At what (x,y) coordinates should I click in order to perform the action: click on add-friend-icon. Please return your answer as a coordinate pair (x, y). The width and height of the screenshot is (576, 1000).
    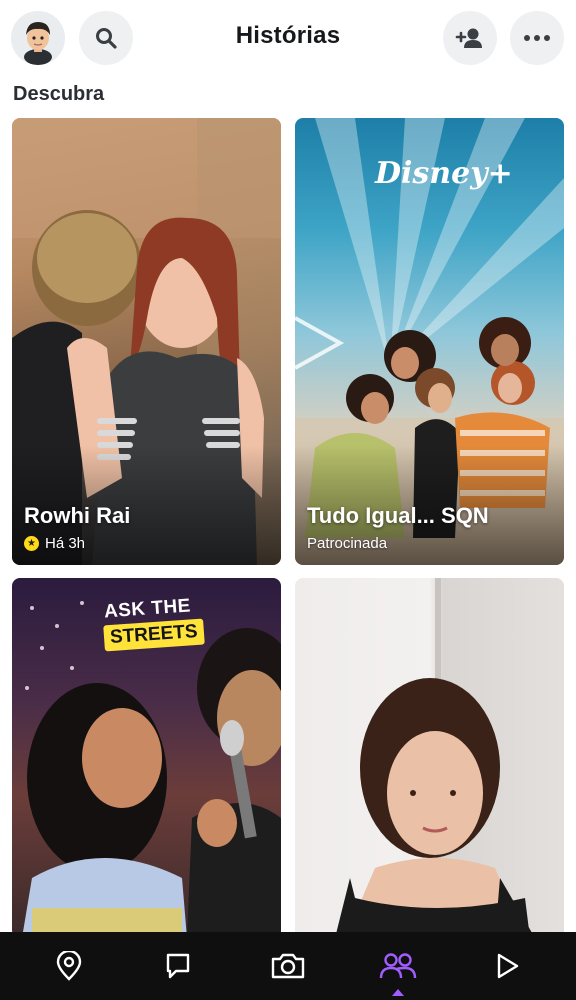
    Looking at the image, I should click on (468, 38).